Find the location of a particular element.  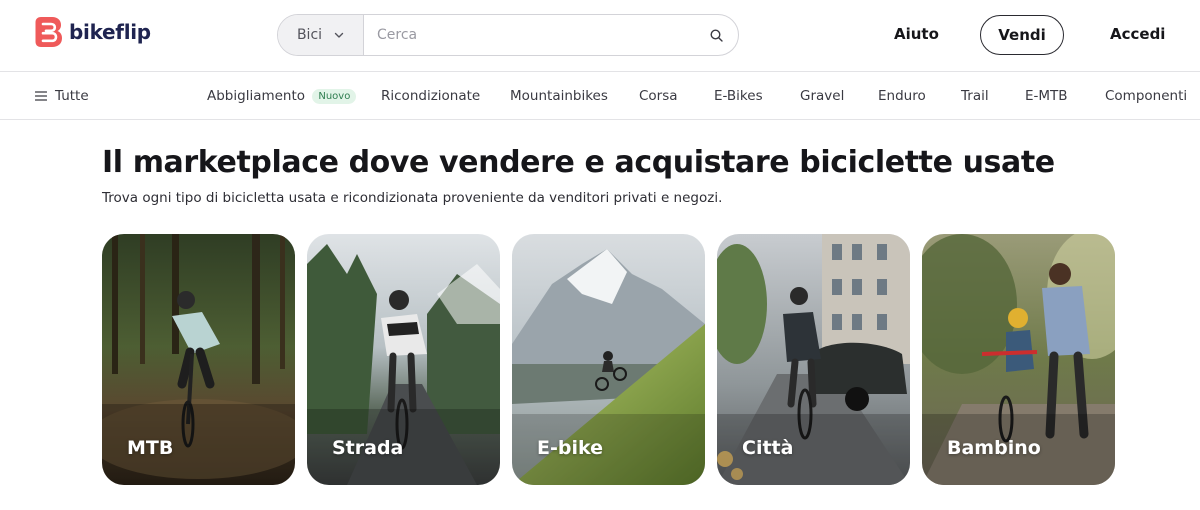

search-input is located at coordinates (529, 35).